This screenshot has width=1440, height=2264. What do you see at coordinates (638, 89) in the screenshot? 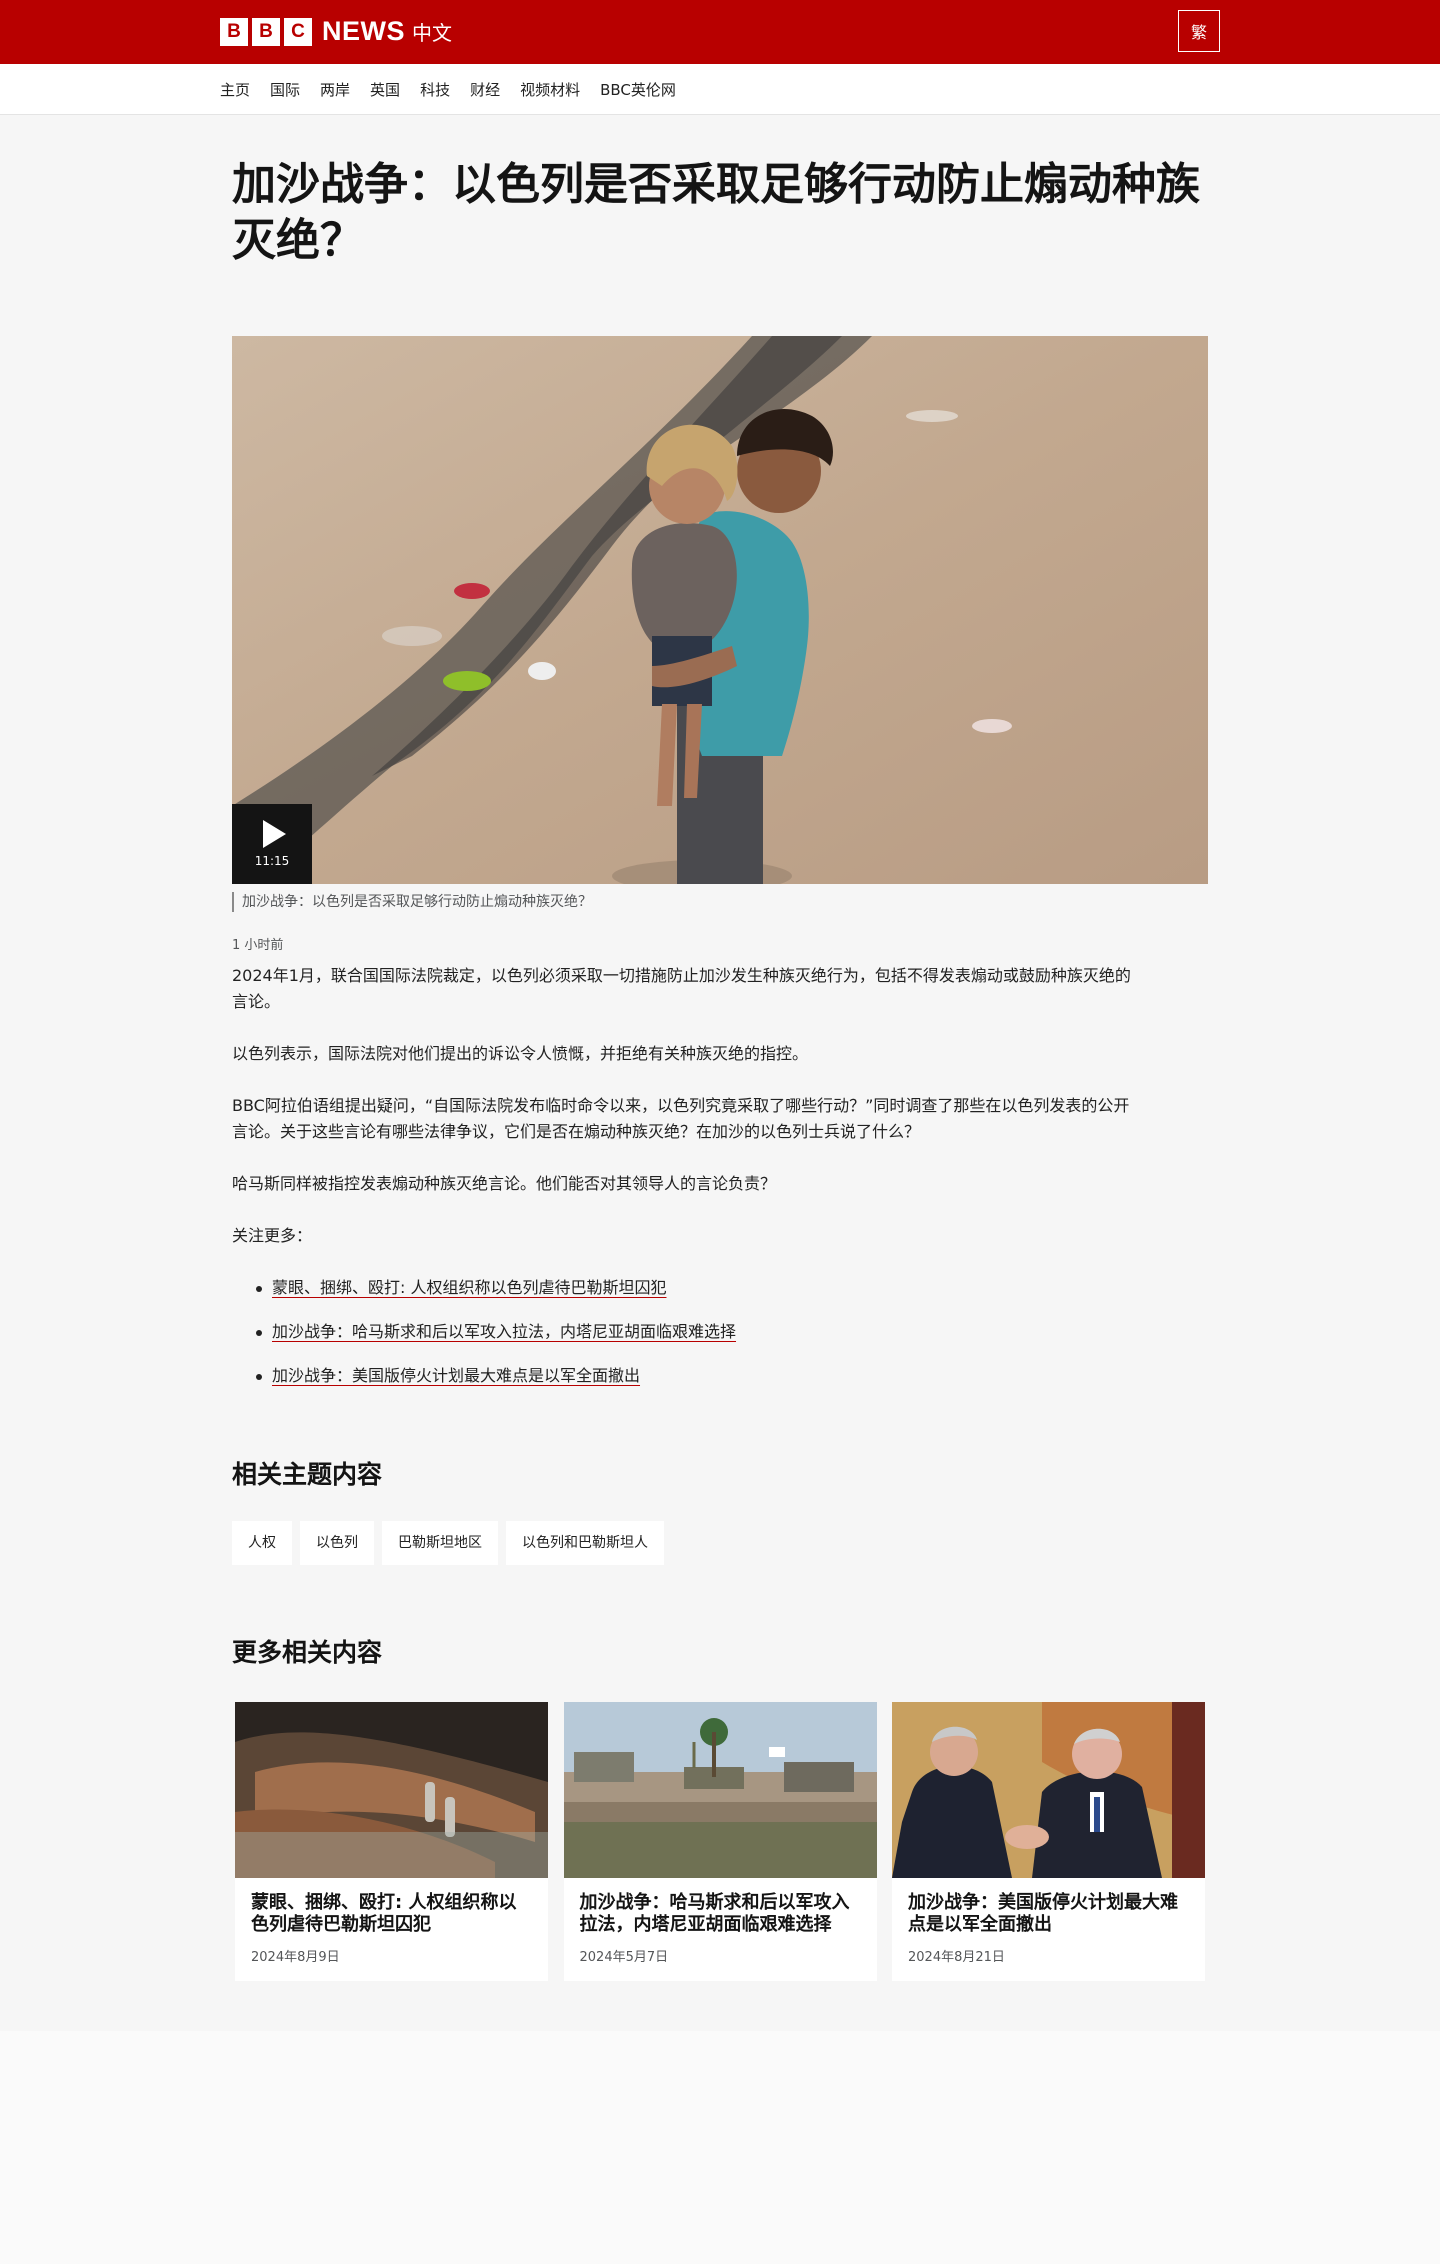
I see `nav-item-bbc-uk-chinese: BBC英伦网` at bounding box center [638, 89].